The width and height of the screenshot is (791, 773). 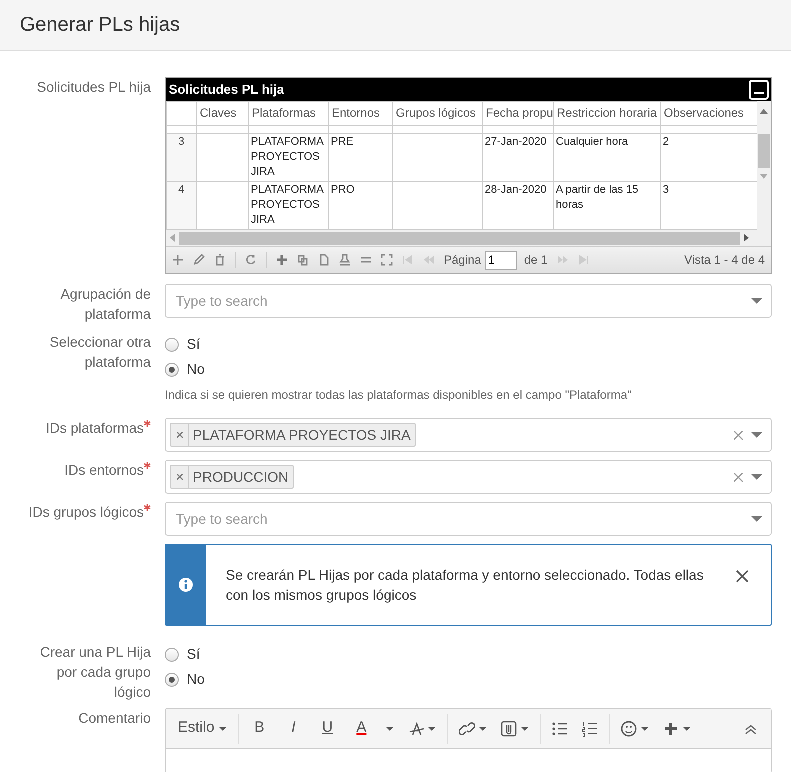 I want to click on scroll-up-icon, so click(x=764, y=111).